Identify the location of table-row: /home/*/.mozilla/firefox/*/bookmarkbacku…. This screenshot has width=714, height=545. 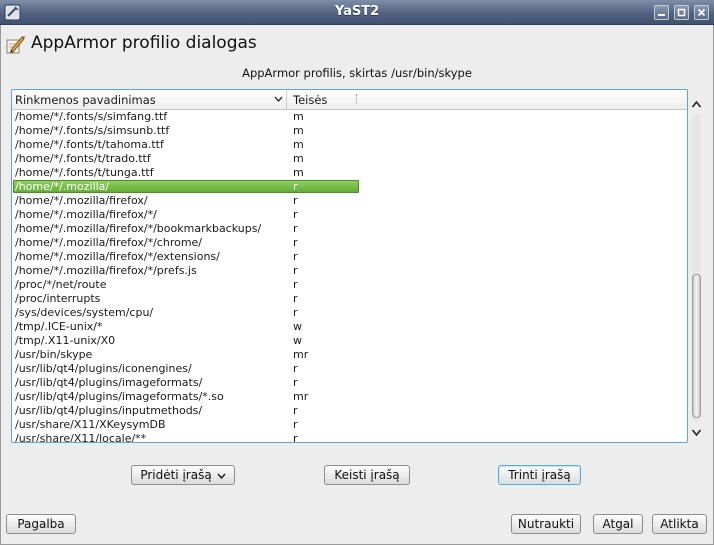
(349, 229).